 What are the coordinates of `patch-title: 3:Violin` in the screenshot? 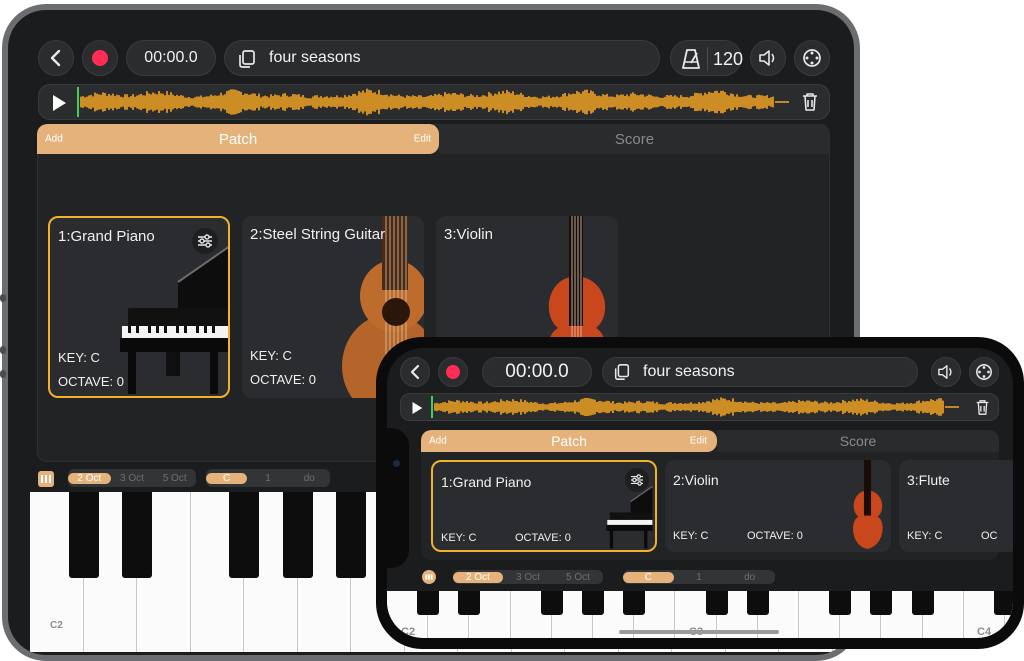 It's located at (468, 234).